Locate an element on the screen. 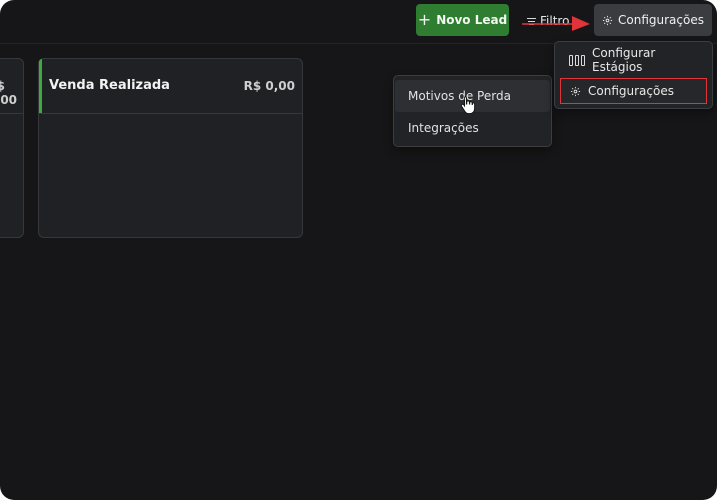 Image resolution: width=717 pixels, height=500 pixels. columns-icon is located at coordinates (577, 60).